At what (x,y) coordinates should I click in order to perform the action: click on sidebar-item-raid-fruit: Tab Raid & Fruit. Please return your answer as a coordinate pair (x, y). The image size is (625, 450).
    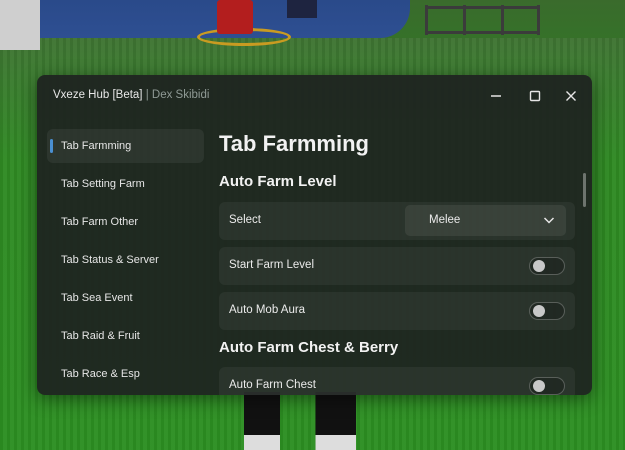
    Looking at the image, I should click on (125, 336).